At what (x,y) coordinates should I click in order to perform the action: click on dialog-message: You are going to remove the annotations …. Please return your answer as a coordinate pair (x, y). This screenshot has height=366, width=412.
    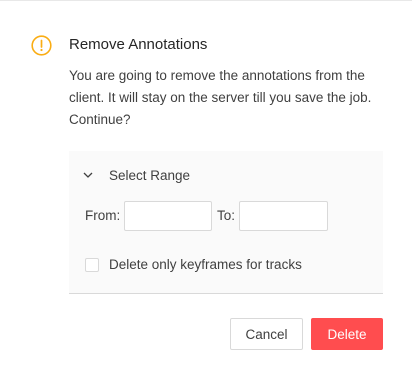
    Looking at the image, I should click on (220, 97).